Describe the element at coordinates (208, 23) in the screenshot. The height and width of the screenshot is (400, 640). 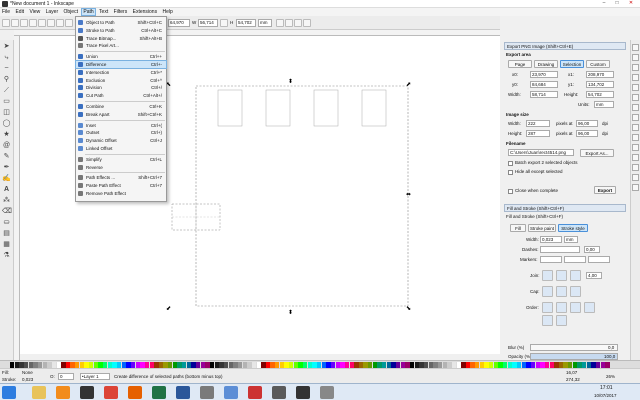
I see `w-field: 56,714` at that location.